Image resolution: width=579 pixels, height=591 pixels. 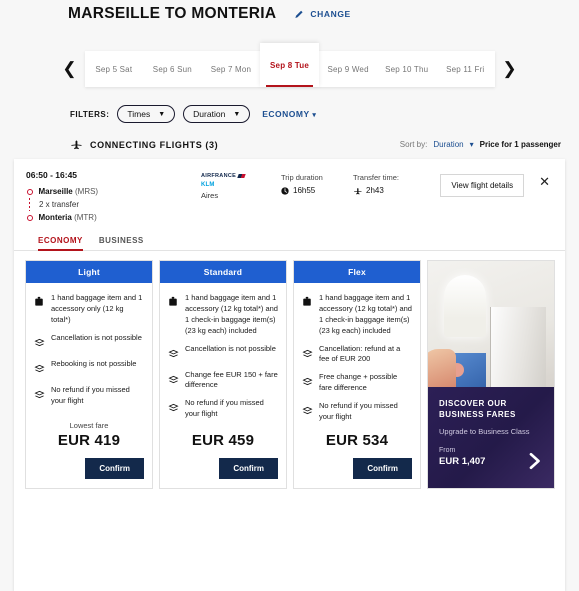 I want to click on baggage-icon, so click(x=307, y=315).